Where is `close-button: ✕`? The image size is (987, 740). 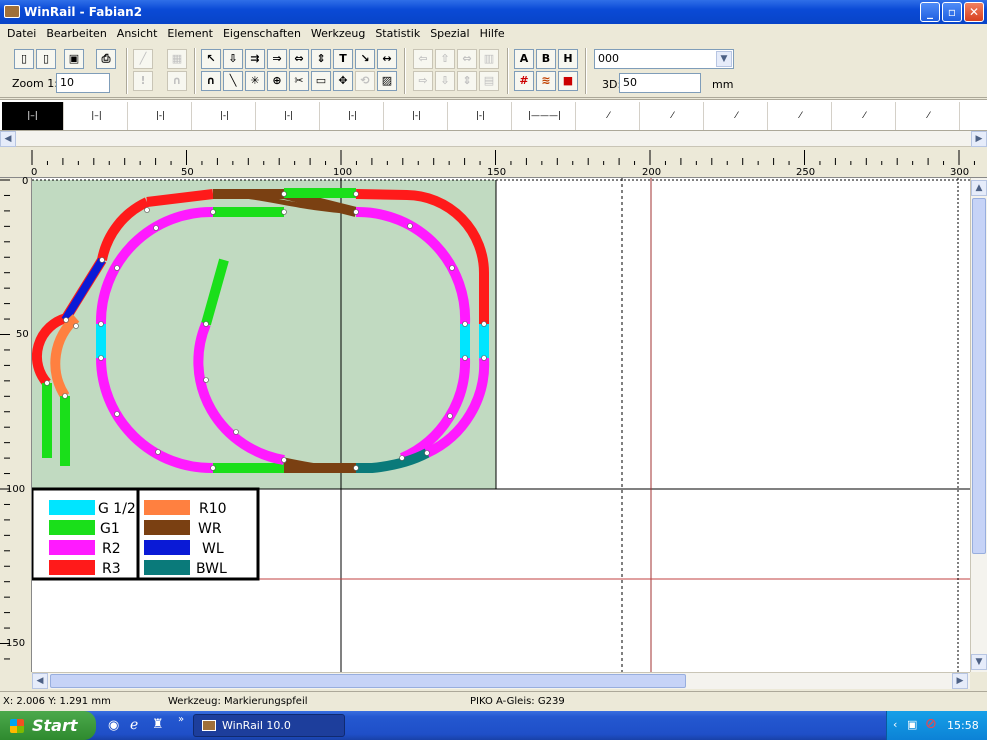
close-button: ✕ is located at coordinates (974, 12).